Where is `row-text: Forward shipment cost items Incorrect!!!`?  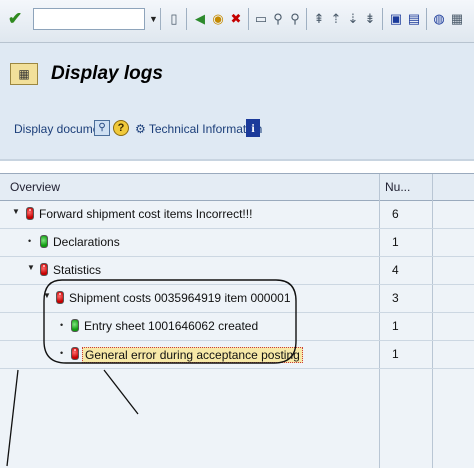 row-text: Forward shipment cost items Incorrect!!! is located at coordinates (146, 214).